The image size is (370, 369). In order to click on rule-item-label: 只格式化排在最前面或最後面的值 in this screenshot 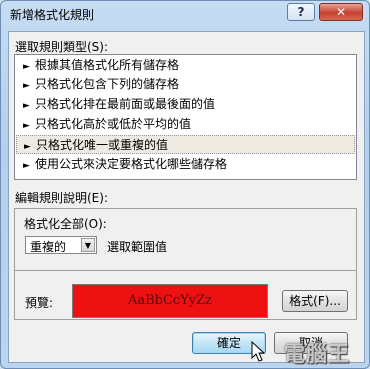, I will do `click(125, 104)`.